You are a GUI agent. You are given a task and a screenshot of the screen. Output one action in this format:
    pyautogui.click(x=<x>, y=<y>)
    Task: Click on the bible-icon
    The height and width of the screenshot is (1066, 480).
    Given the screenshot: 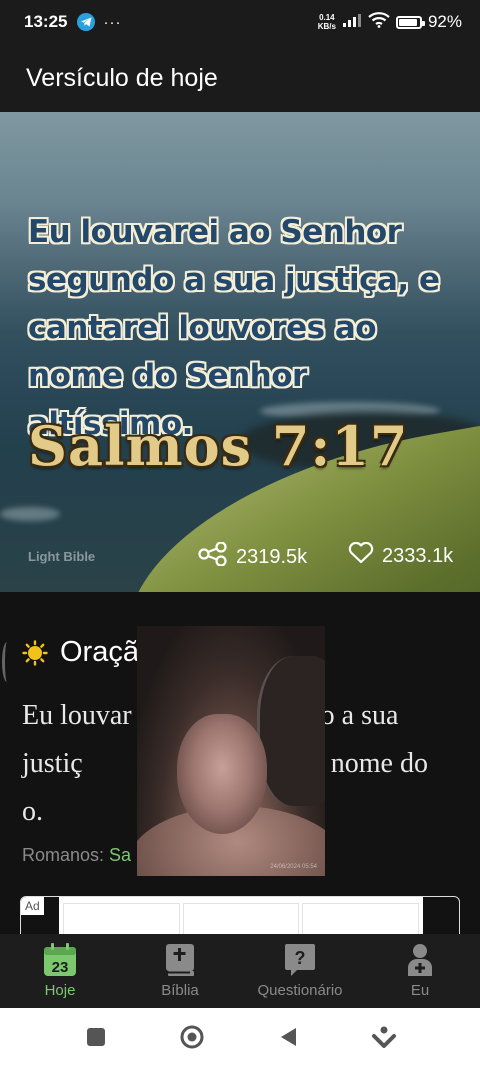 What is the action you would take?
    pyautogui.click(x=180, y=960)
    